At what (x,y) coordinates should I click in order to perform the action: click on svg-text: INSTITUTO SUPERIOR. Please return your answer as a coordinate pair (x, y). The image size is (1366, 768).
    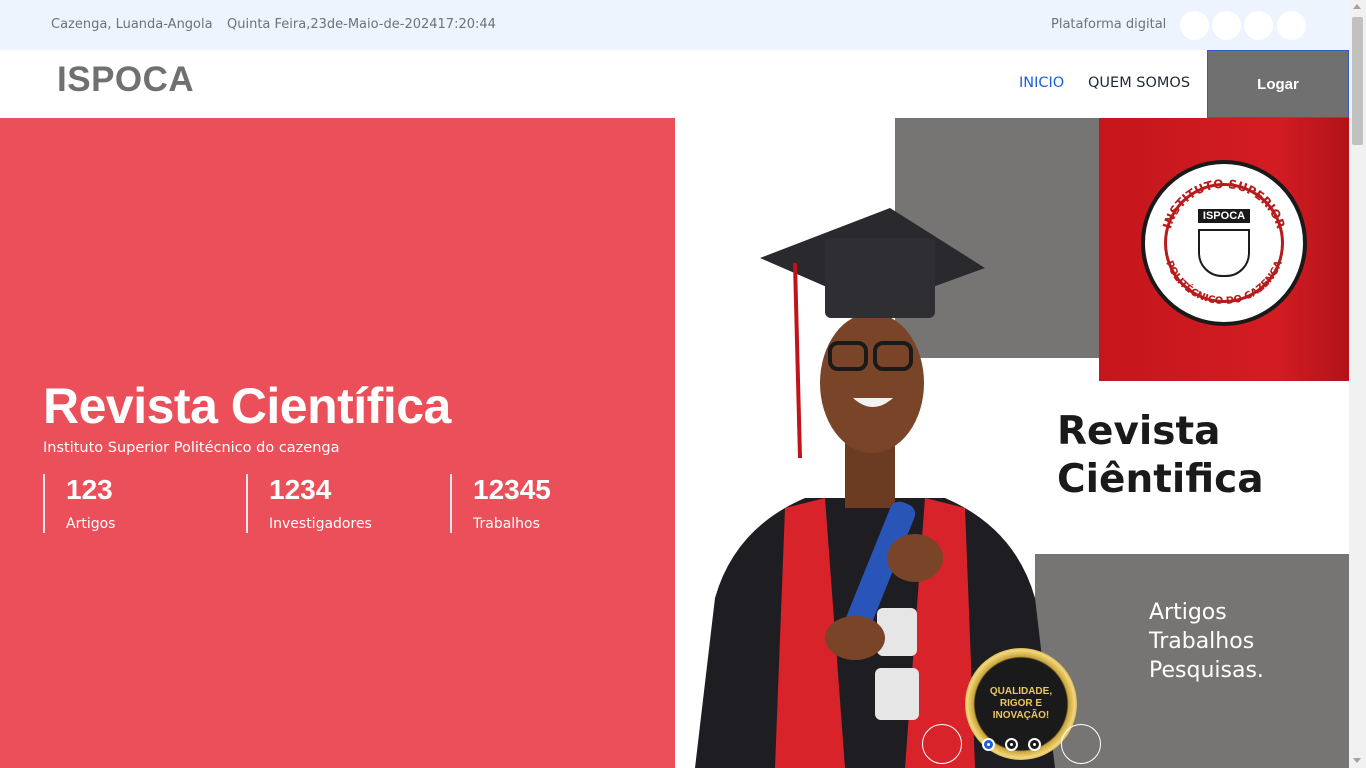
    Looking at the image, I should click on (1224, 203).